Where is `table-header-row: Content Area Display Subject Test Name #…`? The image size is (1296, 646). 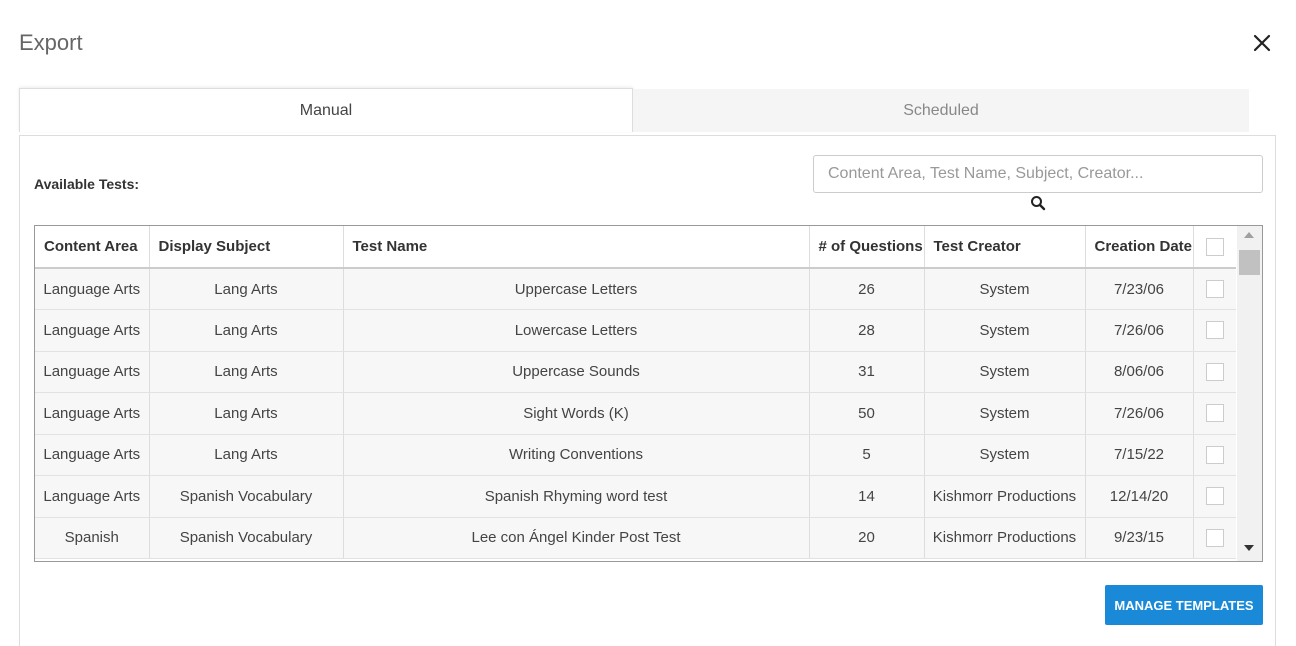 table-header-row: Content Area Display Subject Test Name #… is located at coordinates (635, 247).